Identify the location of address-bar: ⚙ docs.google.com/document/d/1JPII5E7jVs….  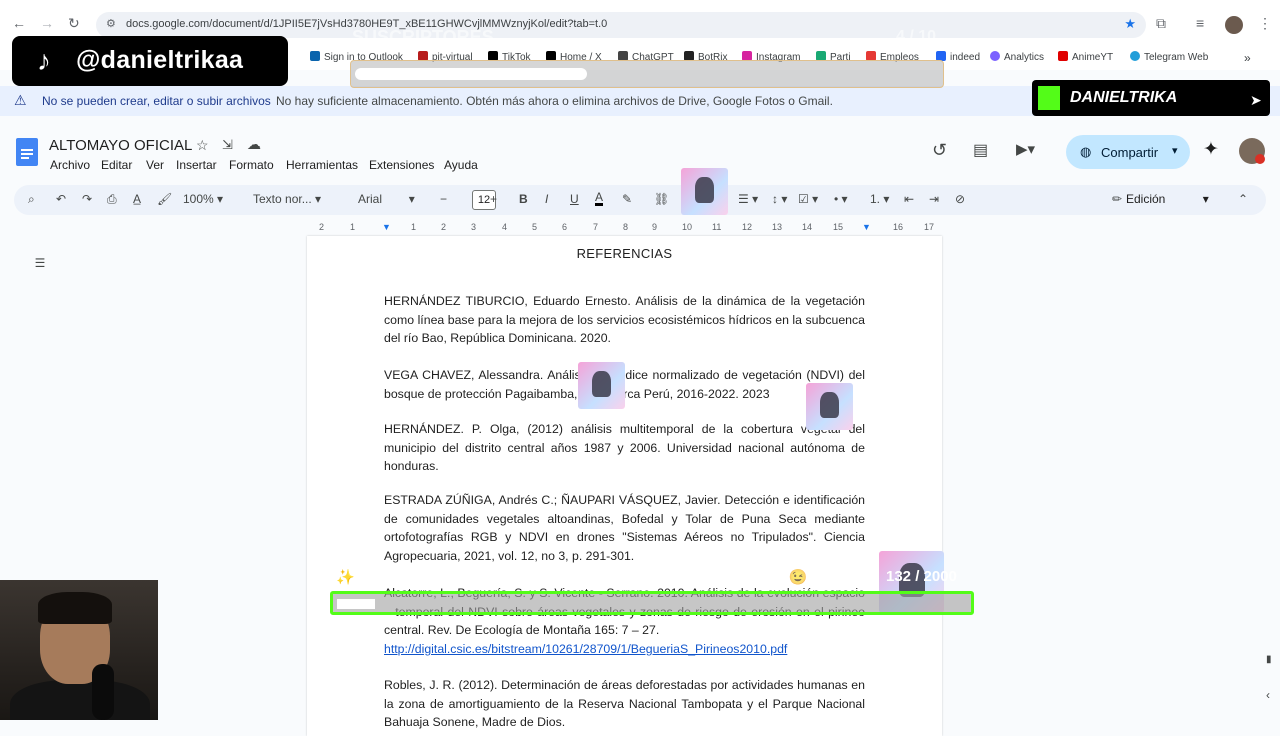
(621, 25).